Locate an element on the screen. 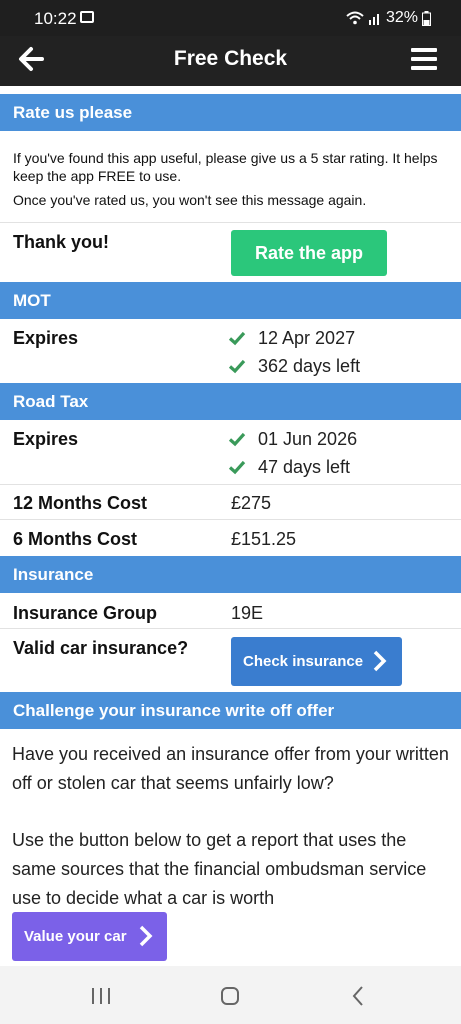 The image size is (461, 1024). tax-days-left: 47 days left is located at coordinates (304, 467).